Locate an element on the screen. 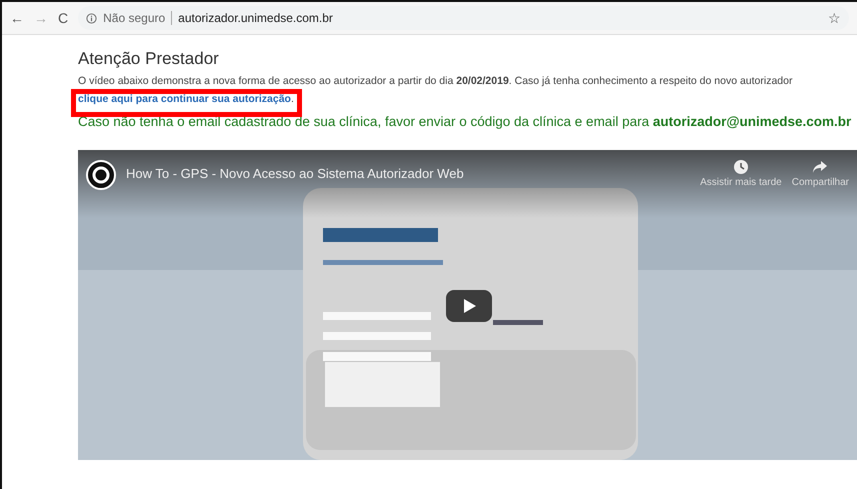 Image resolution: width=857 pixels, height=489 pixels. share-button: Compartilhar is located at coordinates (820, 174).